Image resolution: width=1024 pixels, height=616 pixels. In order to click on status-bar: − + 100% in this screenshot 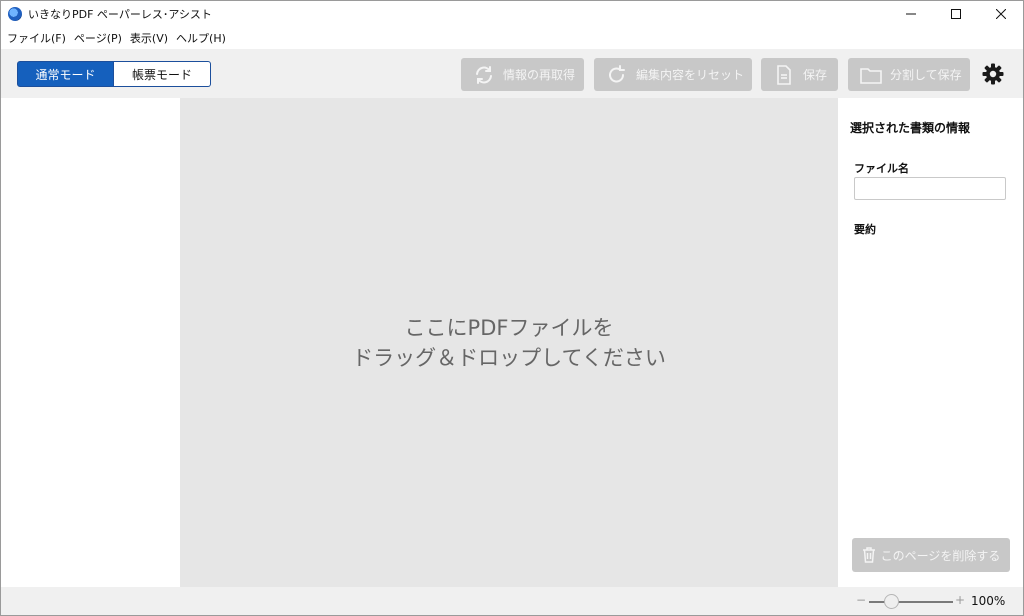, I will do `click(512, 601)`.